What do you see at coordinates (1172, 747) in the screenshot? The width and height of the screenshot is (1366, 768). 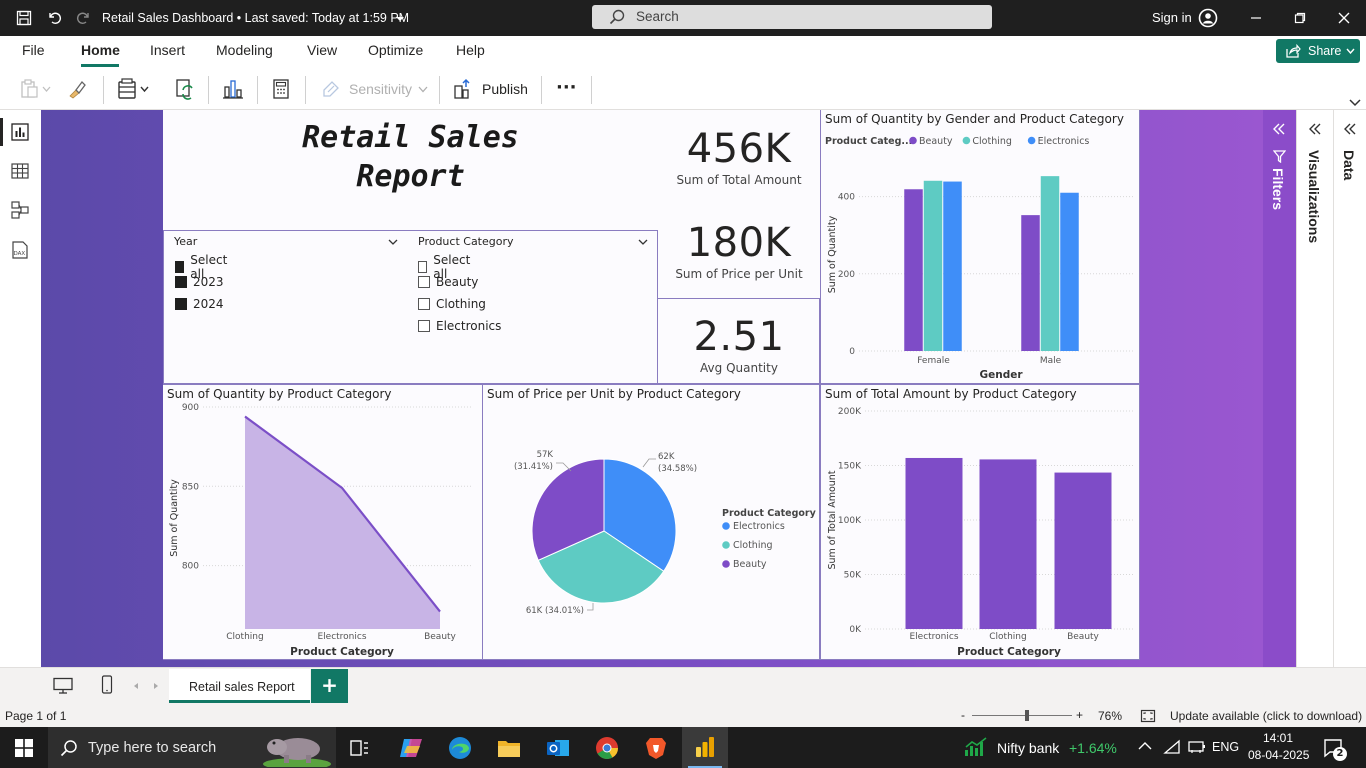 I see `wifi-icon` at bounding box center [1172, 747].